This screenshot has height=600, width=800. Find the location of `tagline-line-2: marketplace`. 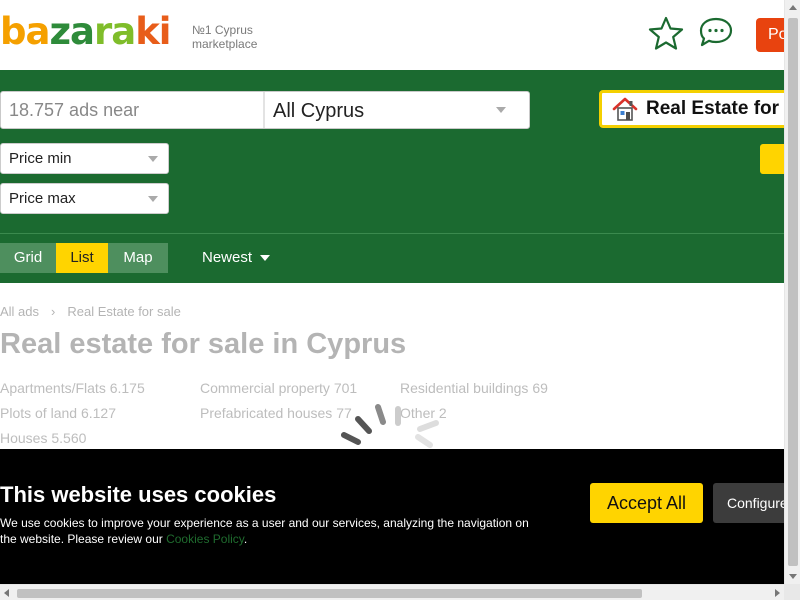

tagline-line-2: marketplace is located at coordinates (225, 44).